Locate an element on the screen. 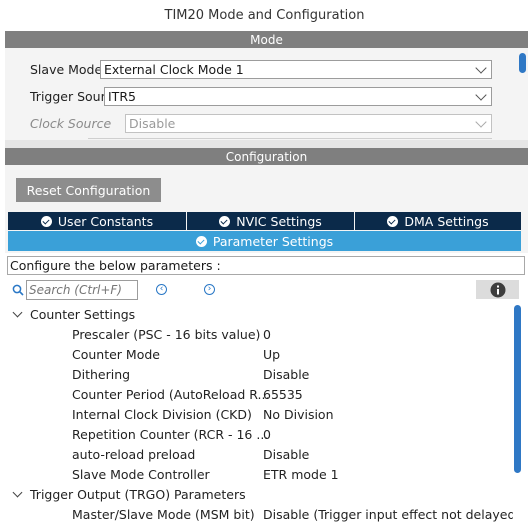 The width and height of the screenshot is (529, 522). tab-nvic-settings: NVIC Settings is located at coordinates (270, 221).